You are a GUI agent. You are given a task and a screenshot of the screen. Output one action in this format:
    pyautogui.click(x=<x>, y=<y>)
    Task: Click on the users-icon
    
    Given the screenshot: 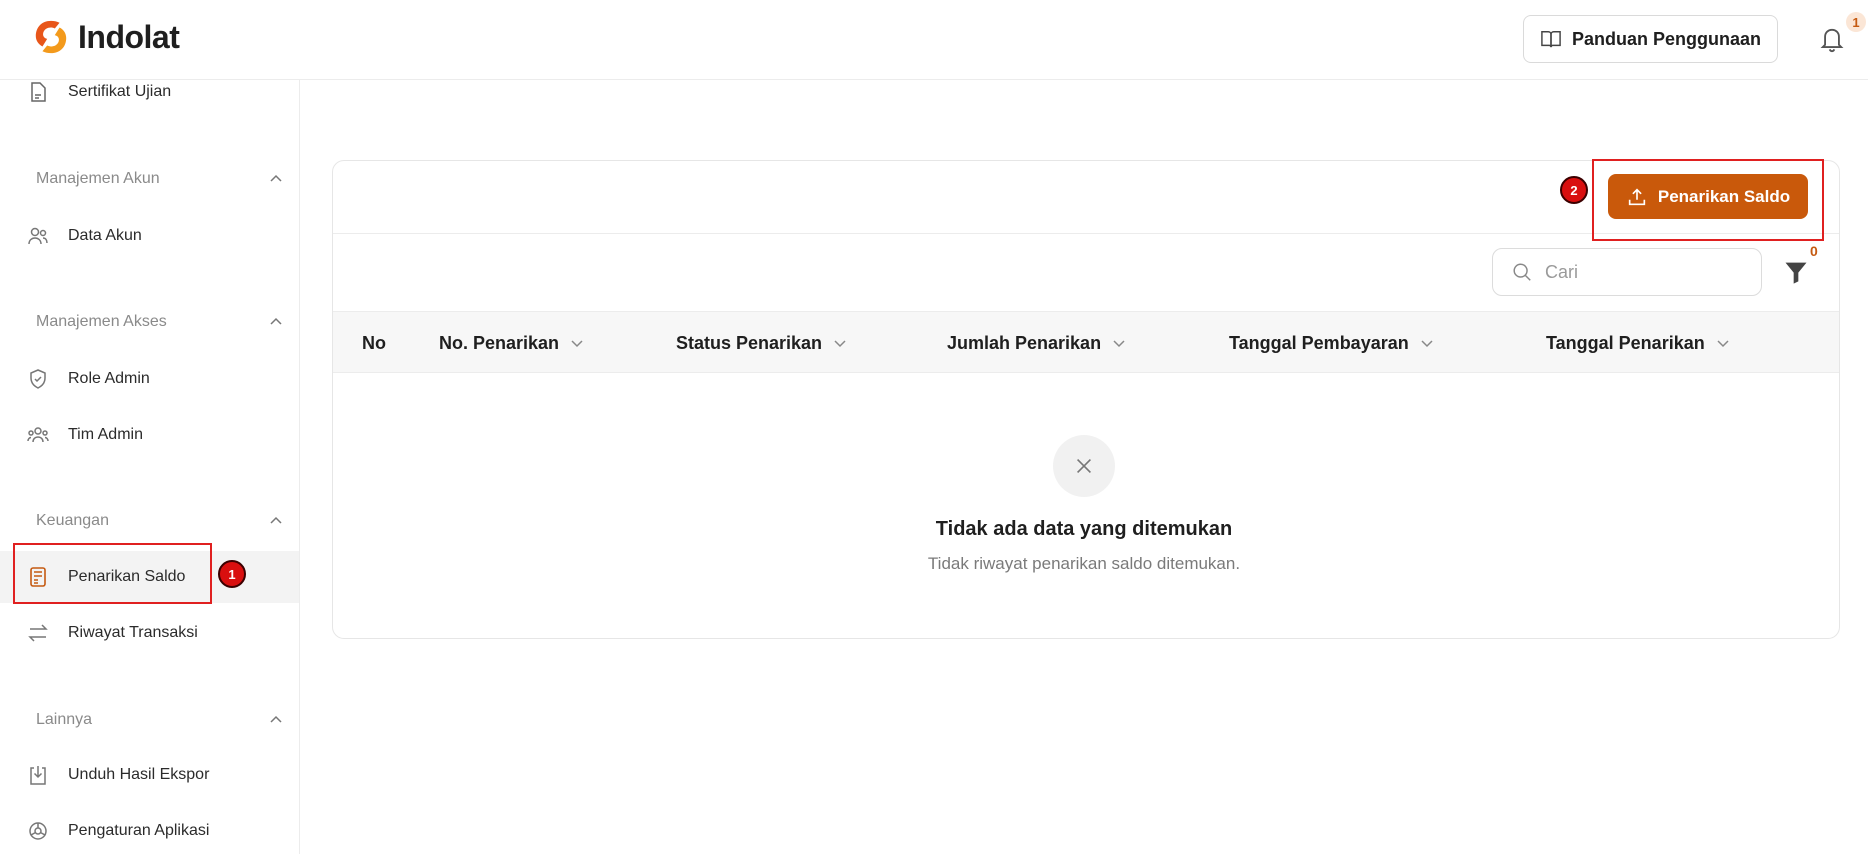 What is the action you would take?
    pyautogui.click(x=38, y=236)
    